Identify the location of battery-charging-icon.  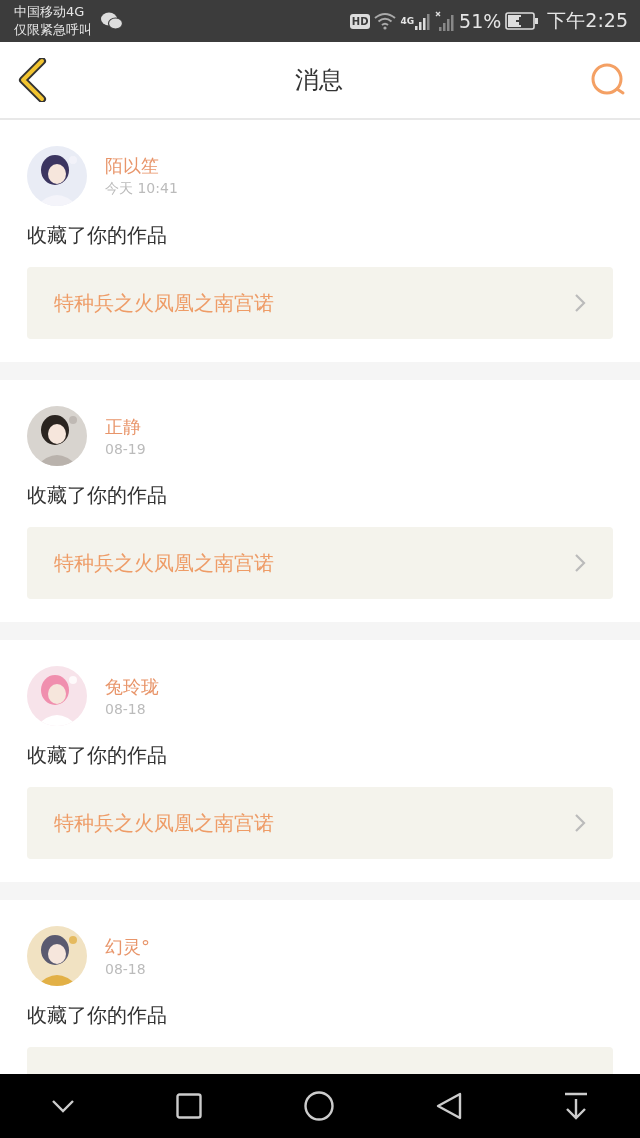
(522, 21).